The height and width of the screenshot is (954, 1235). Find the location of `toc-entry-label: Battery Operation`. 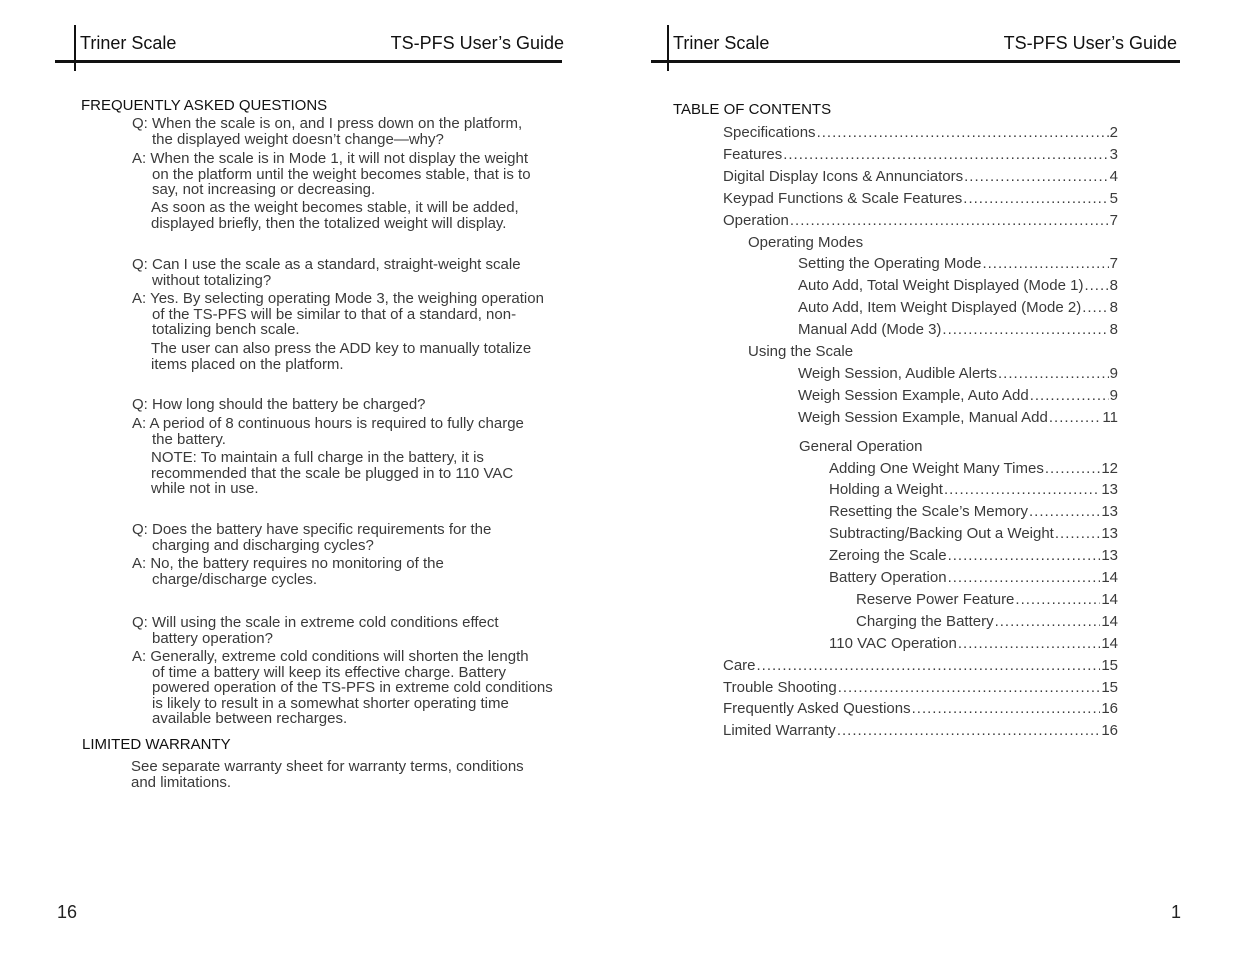

toc-entry-label: Battery Operation is located at coordinates (888, 577).